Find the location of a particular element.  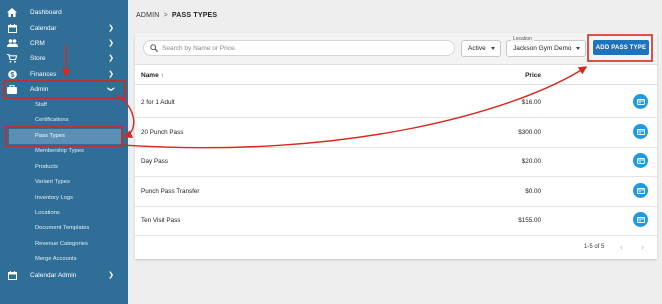

people-icon is located at coordinates (12, 43).